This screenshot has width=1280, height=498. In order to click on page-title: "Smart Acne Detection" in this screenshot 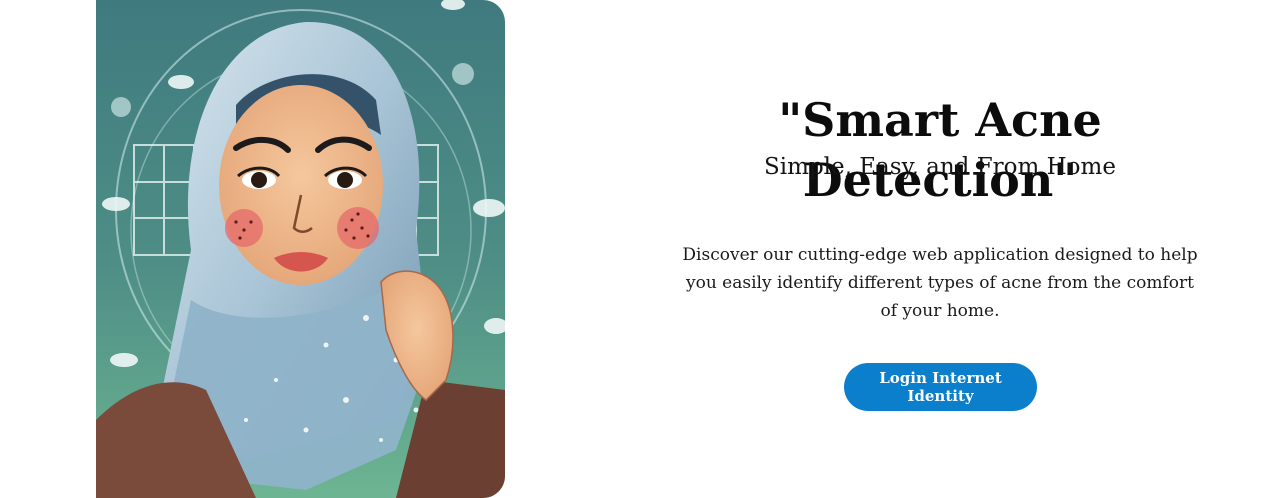, I will do `click(940, 150)`.